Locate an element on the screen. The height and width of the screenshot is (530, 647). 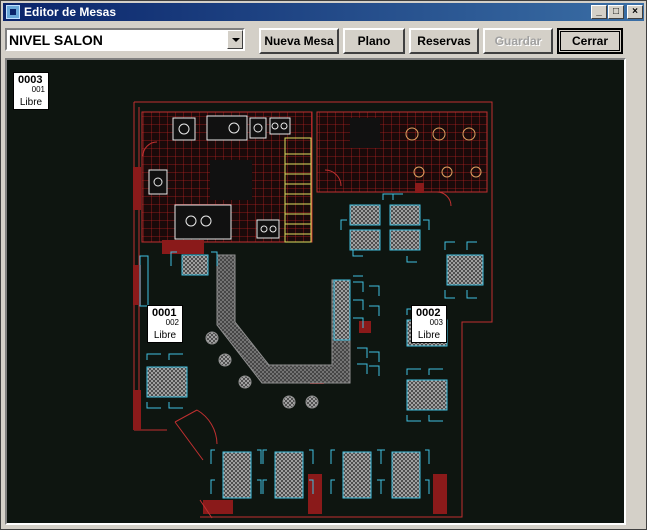
window-title: Editor de Mesas is located at coordinates (70, 12).